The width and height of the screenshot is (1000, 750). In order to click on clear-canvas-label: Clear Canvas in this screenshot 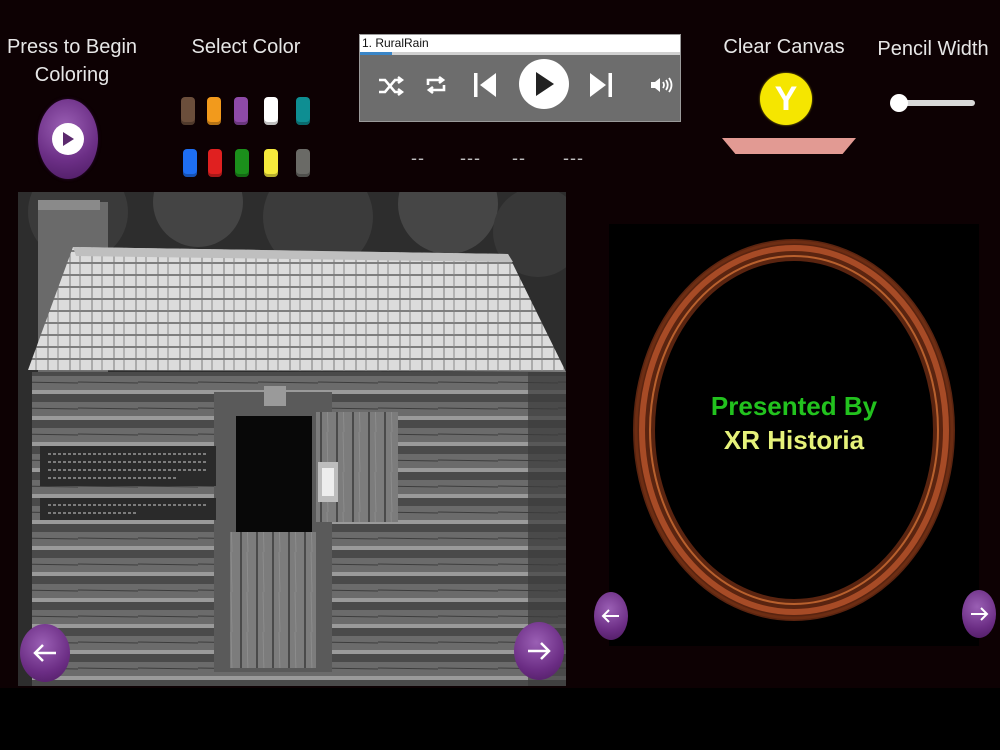, I will do `click(784, 47)`.